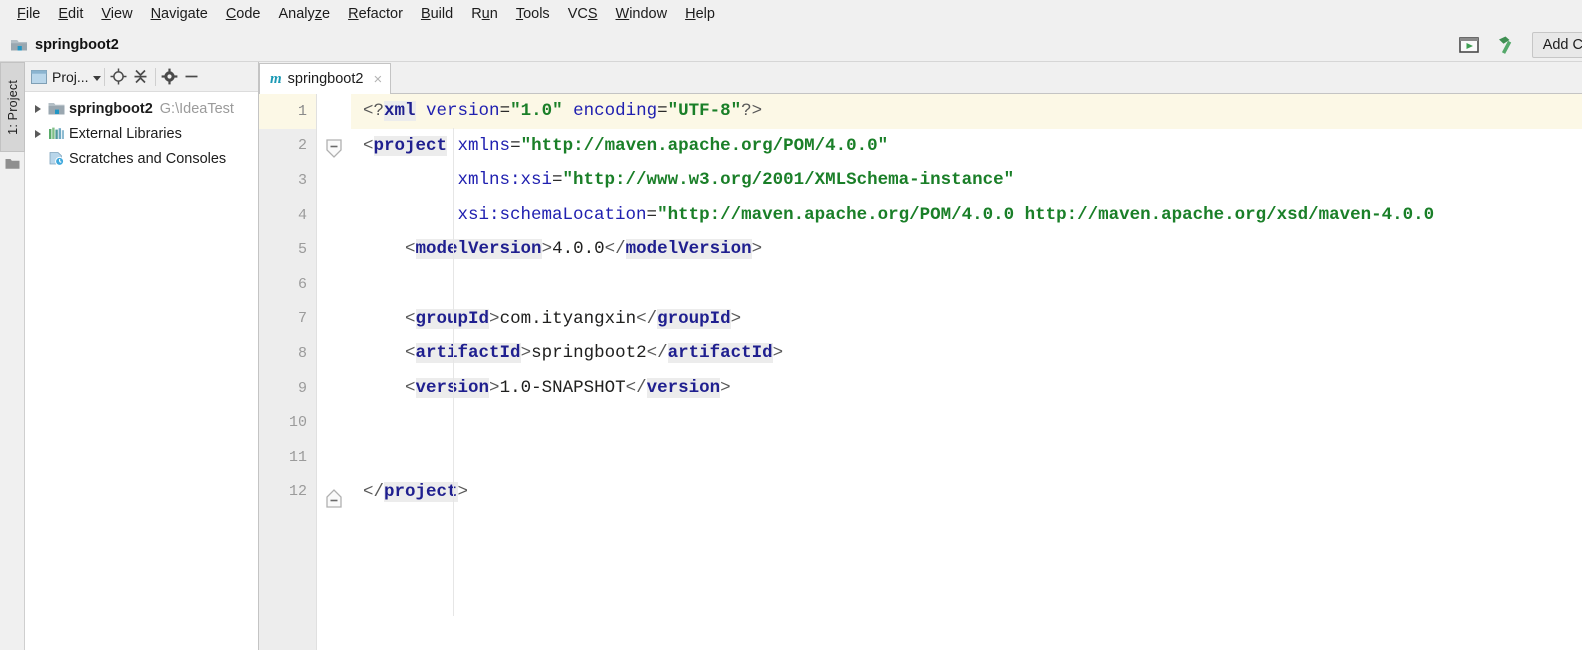  Describe the element at coordinates (192, 77) in the screenshot. I see `hide-minimize-icon` at that location.